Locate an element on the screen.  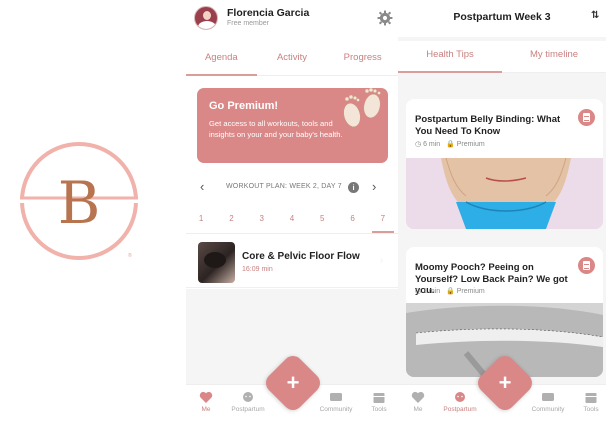
workout-plan-label: WORKOUT PLAN: WEEK 2, DAY 7 is located at coordinates (284, 186).